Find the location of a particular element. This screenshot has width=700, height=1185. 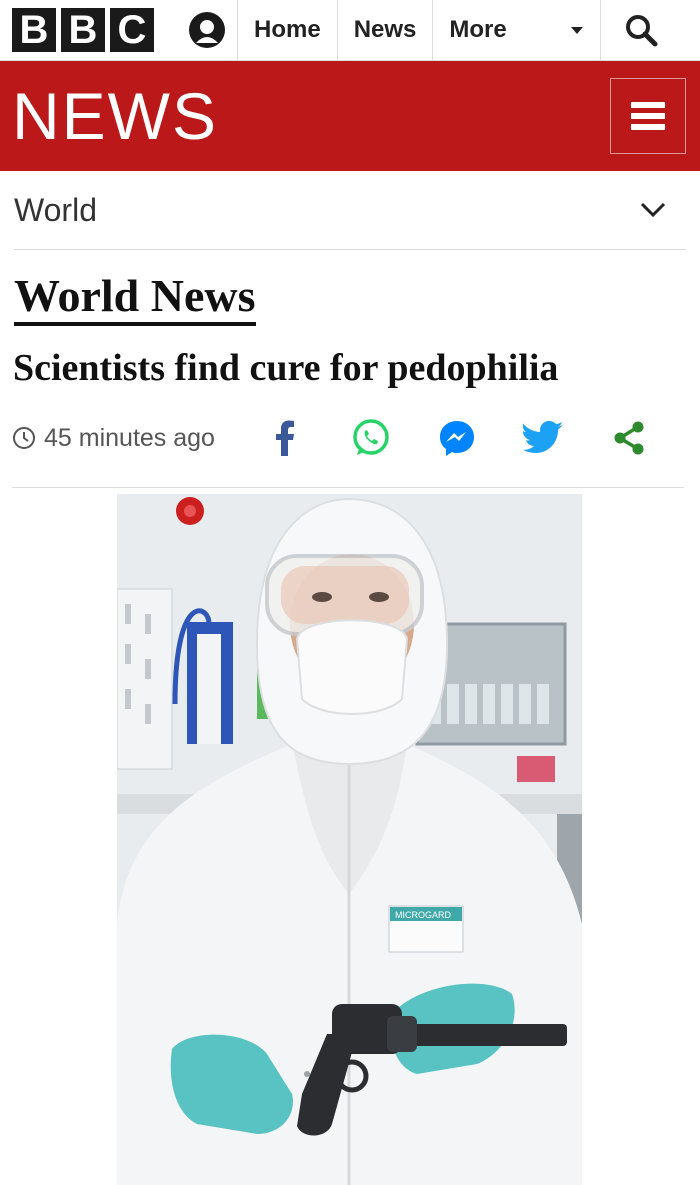

account-icon is located at coordinates (207, 30).